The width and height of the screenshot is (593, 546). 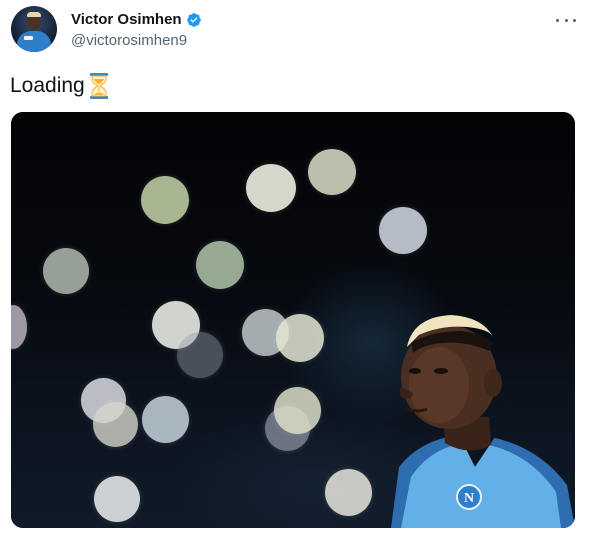 What do you see at coordinates (193, 19) in the screenshot?
I see `verified-badge-icon` at bounding box center [193, 19].